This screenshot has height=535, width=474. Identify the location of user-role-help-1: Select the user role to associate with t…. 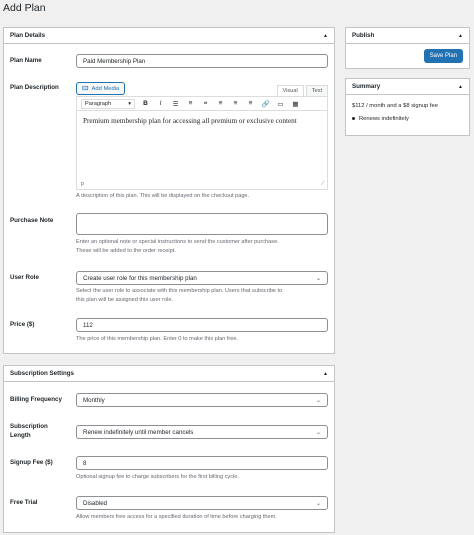
(179, 291).